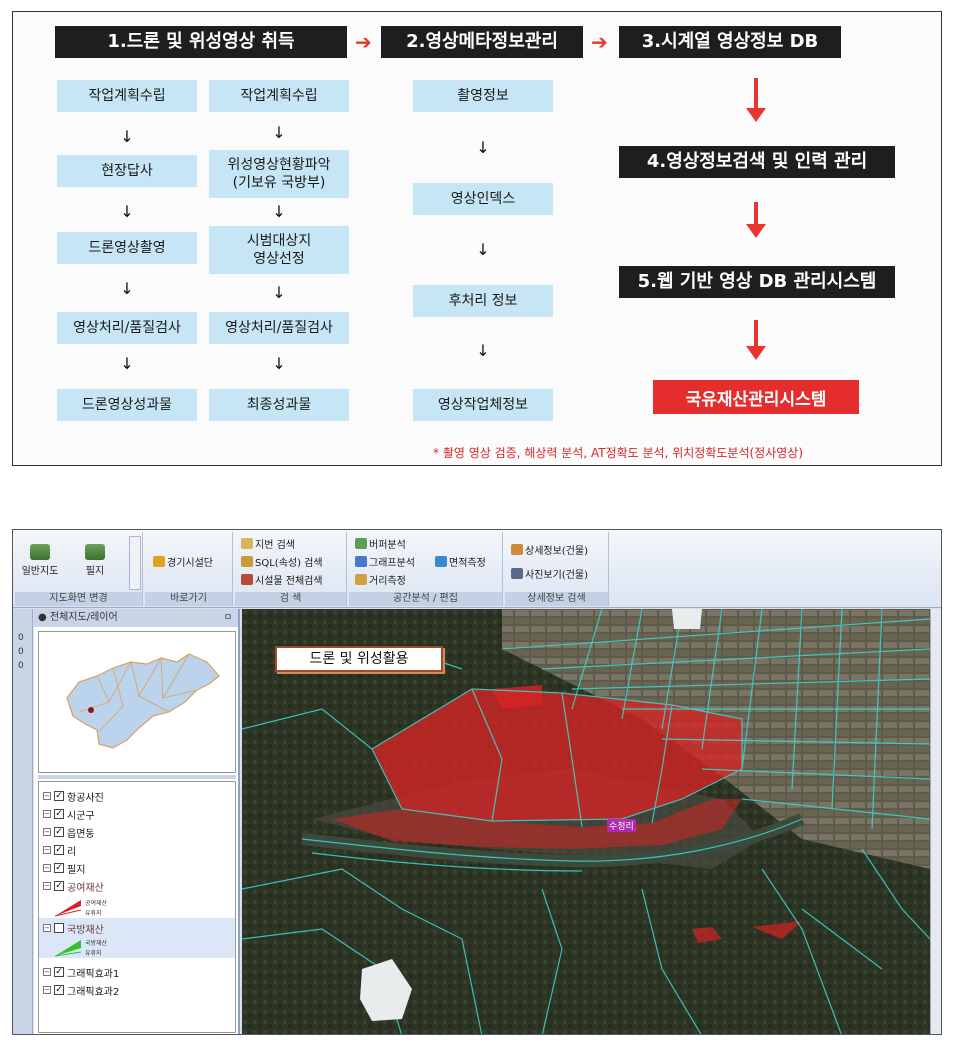 Image resolution: width=956 pixels, height=1043 pixels. What do you see at coordinates (40, 552) in the screenshot?
I see `map-icon` at bounding box center [40, 552].